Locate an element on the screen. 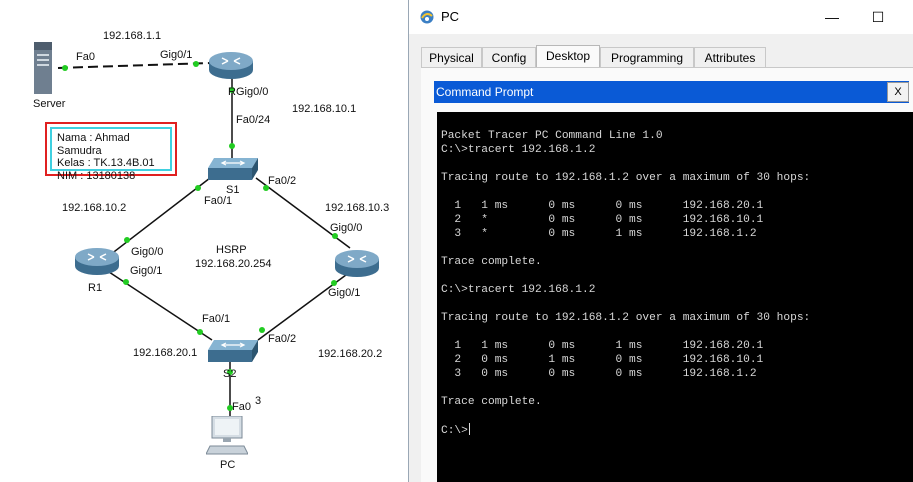 This screenshot has width=913, height=482. console-line: 2 * 0 ms 0 ms 192.168.10.1 is located at coordinates (602, 220).